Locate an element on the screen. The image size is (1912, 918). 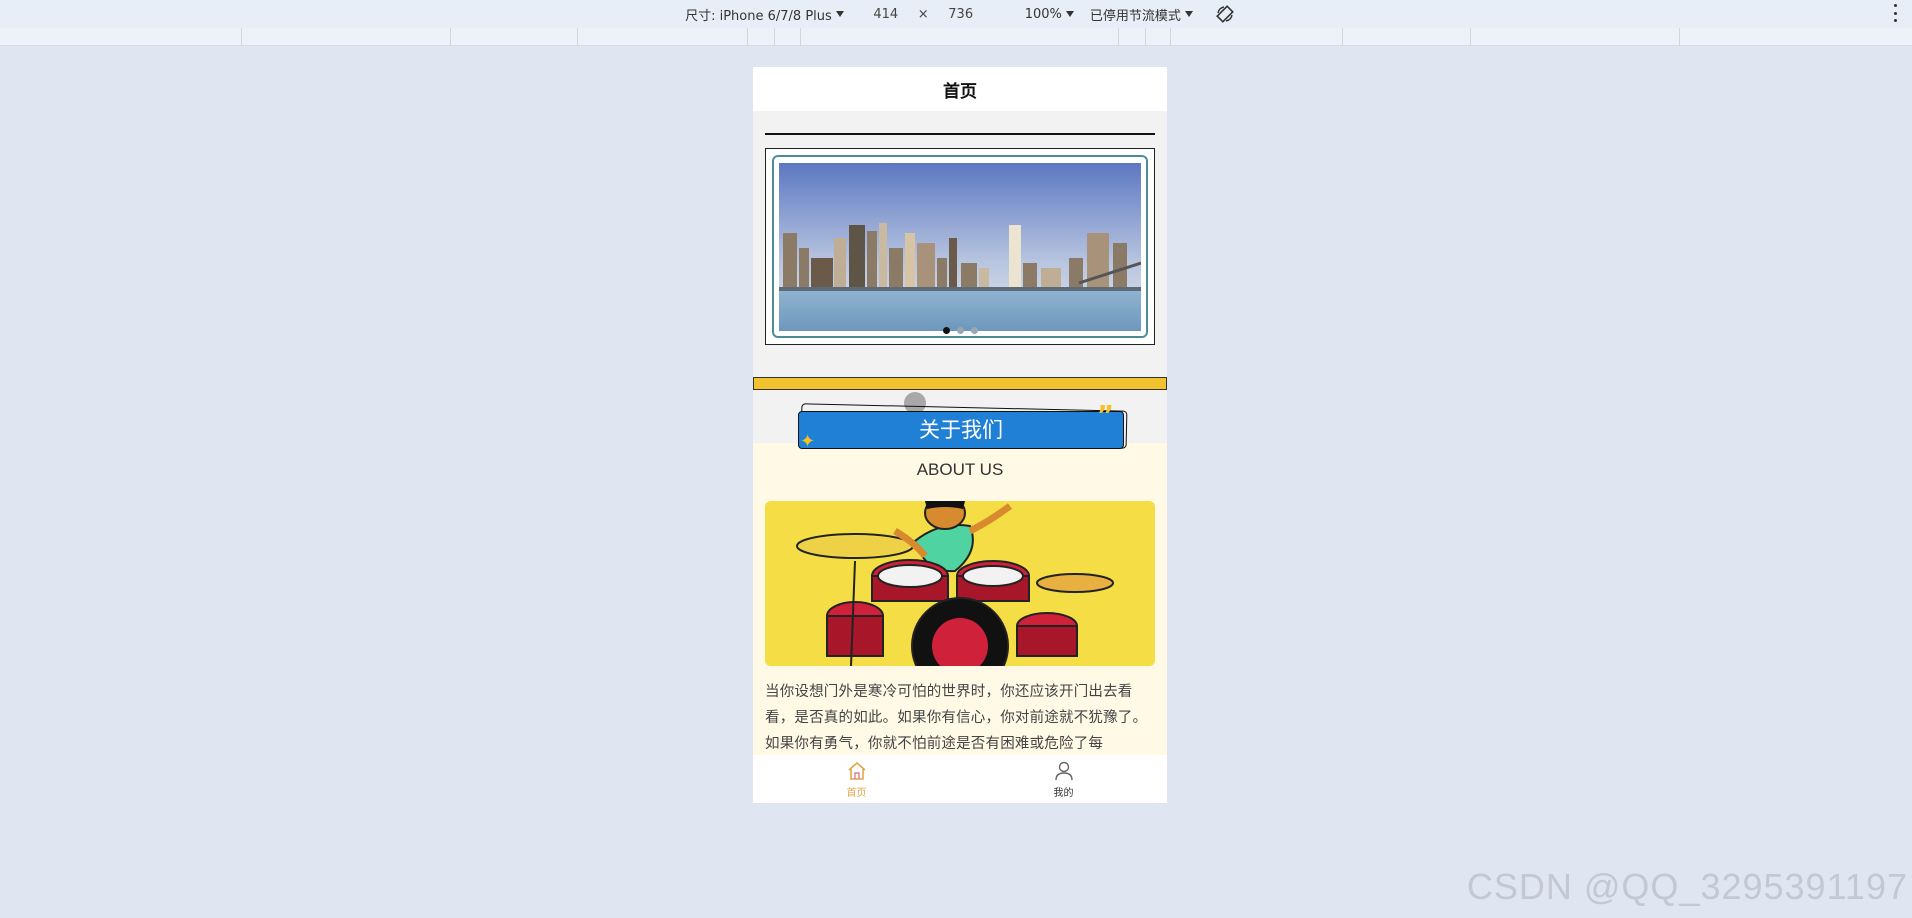
sparkle-icon: ✦ is located at coordinates (808, 441).